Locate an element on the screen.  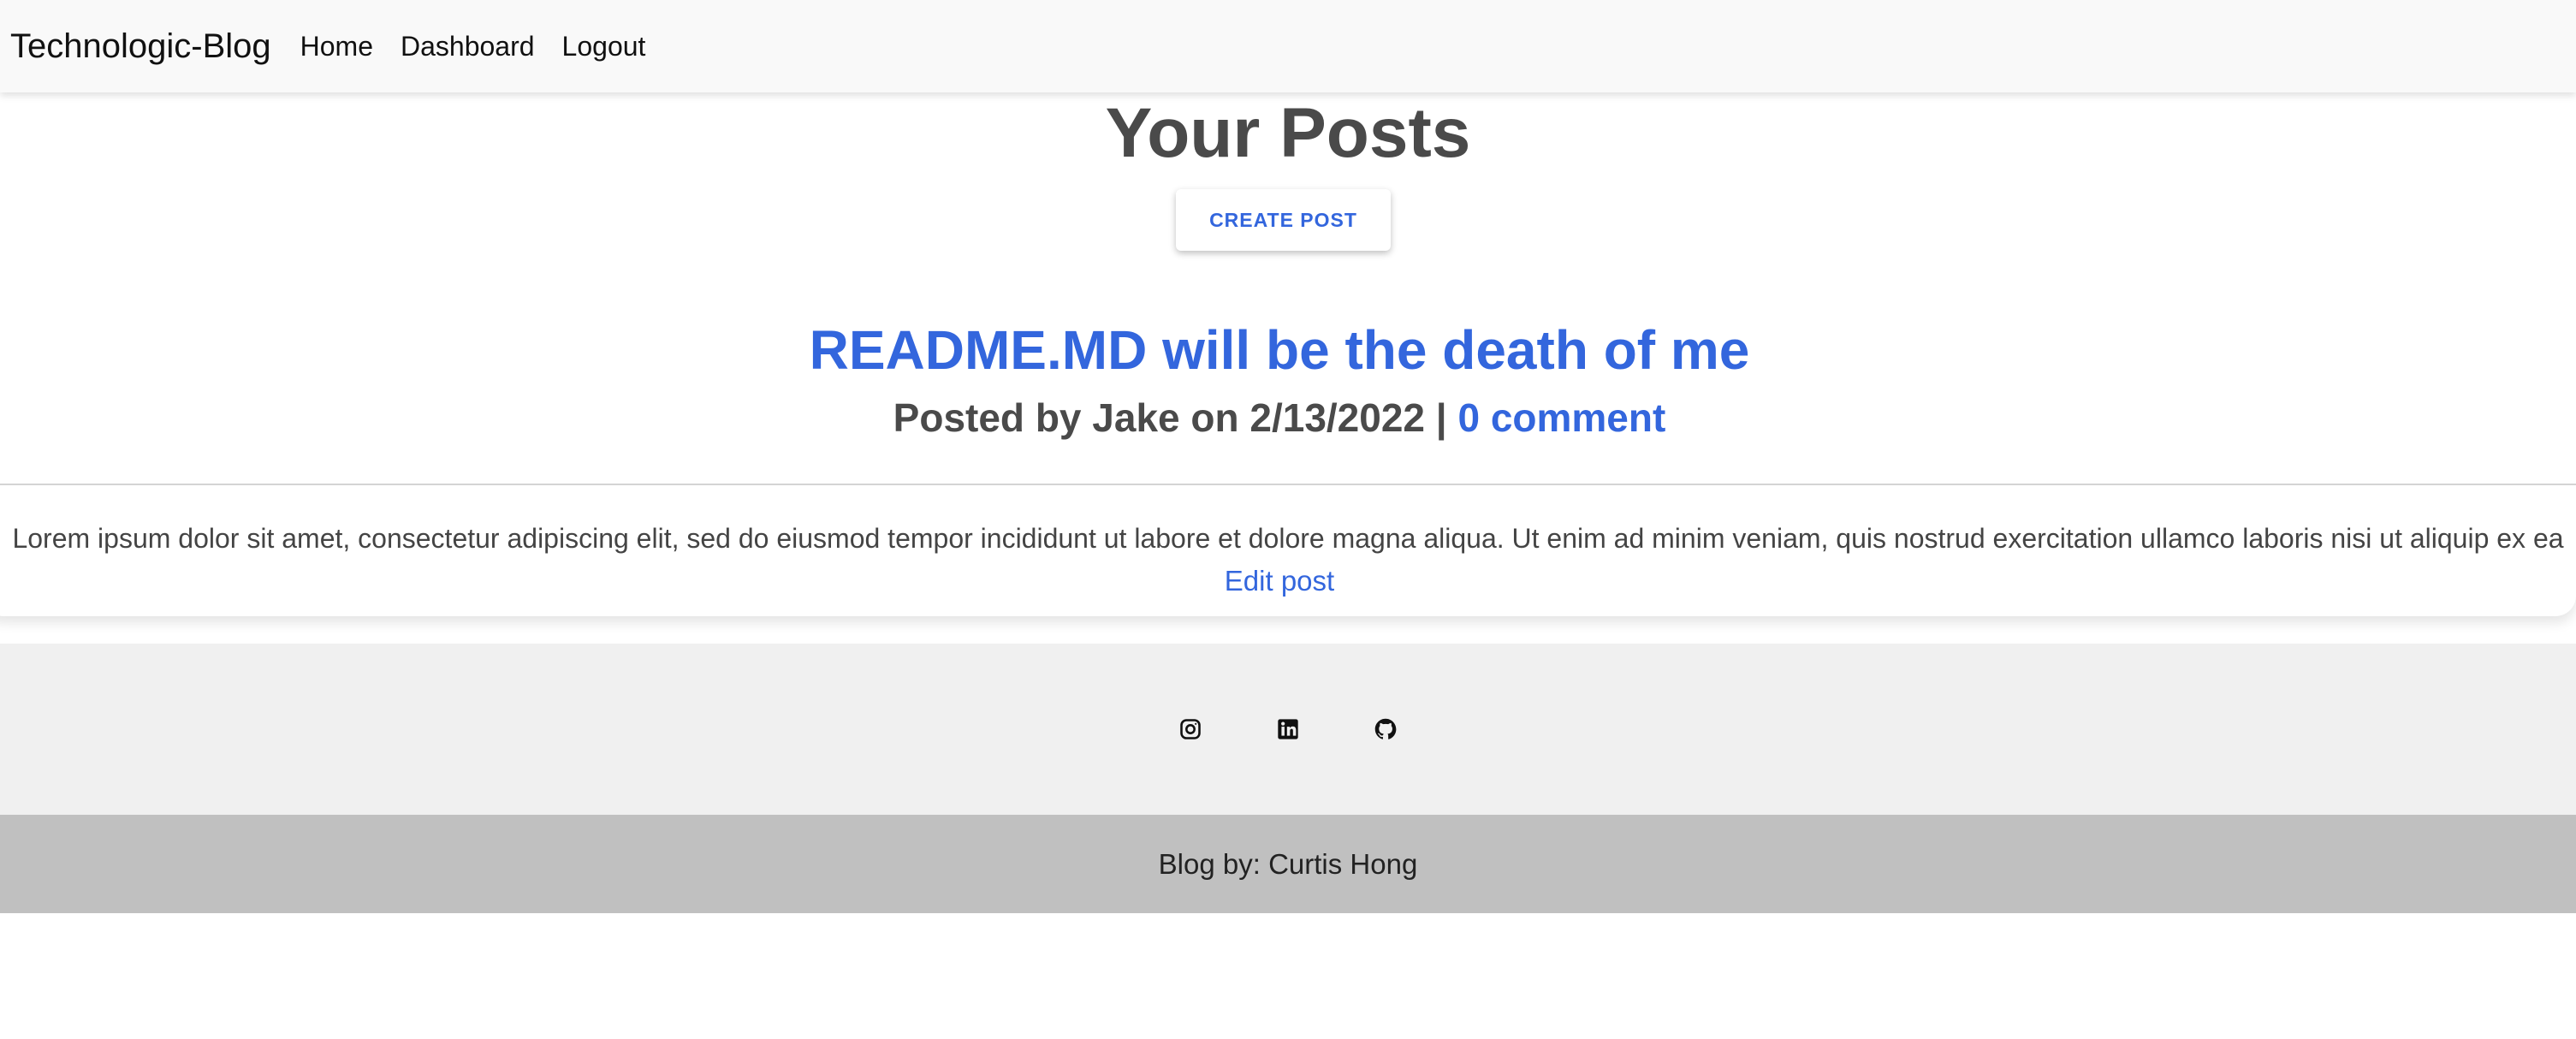
footer-credit: Blog by: Curtis Hong is located at coordinates (1288, 864).